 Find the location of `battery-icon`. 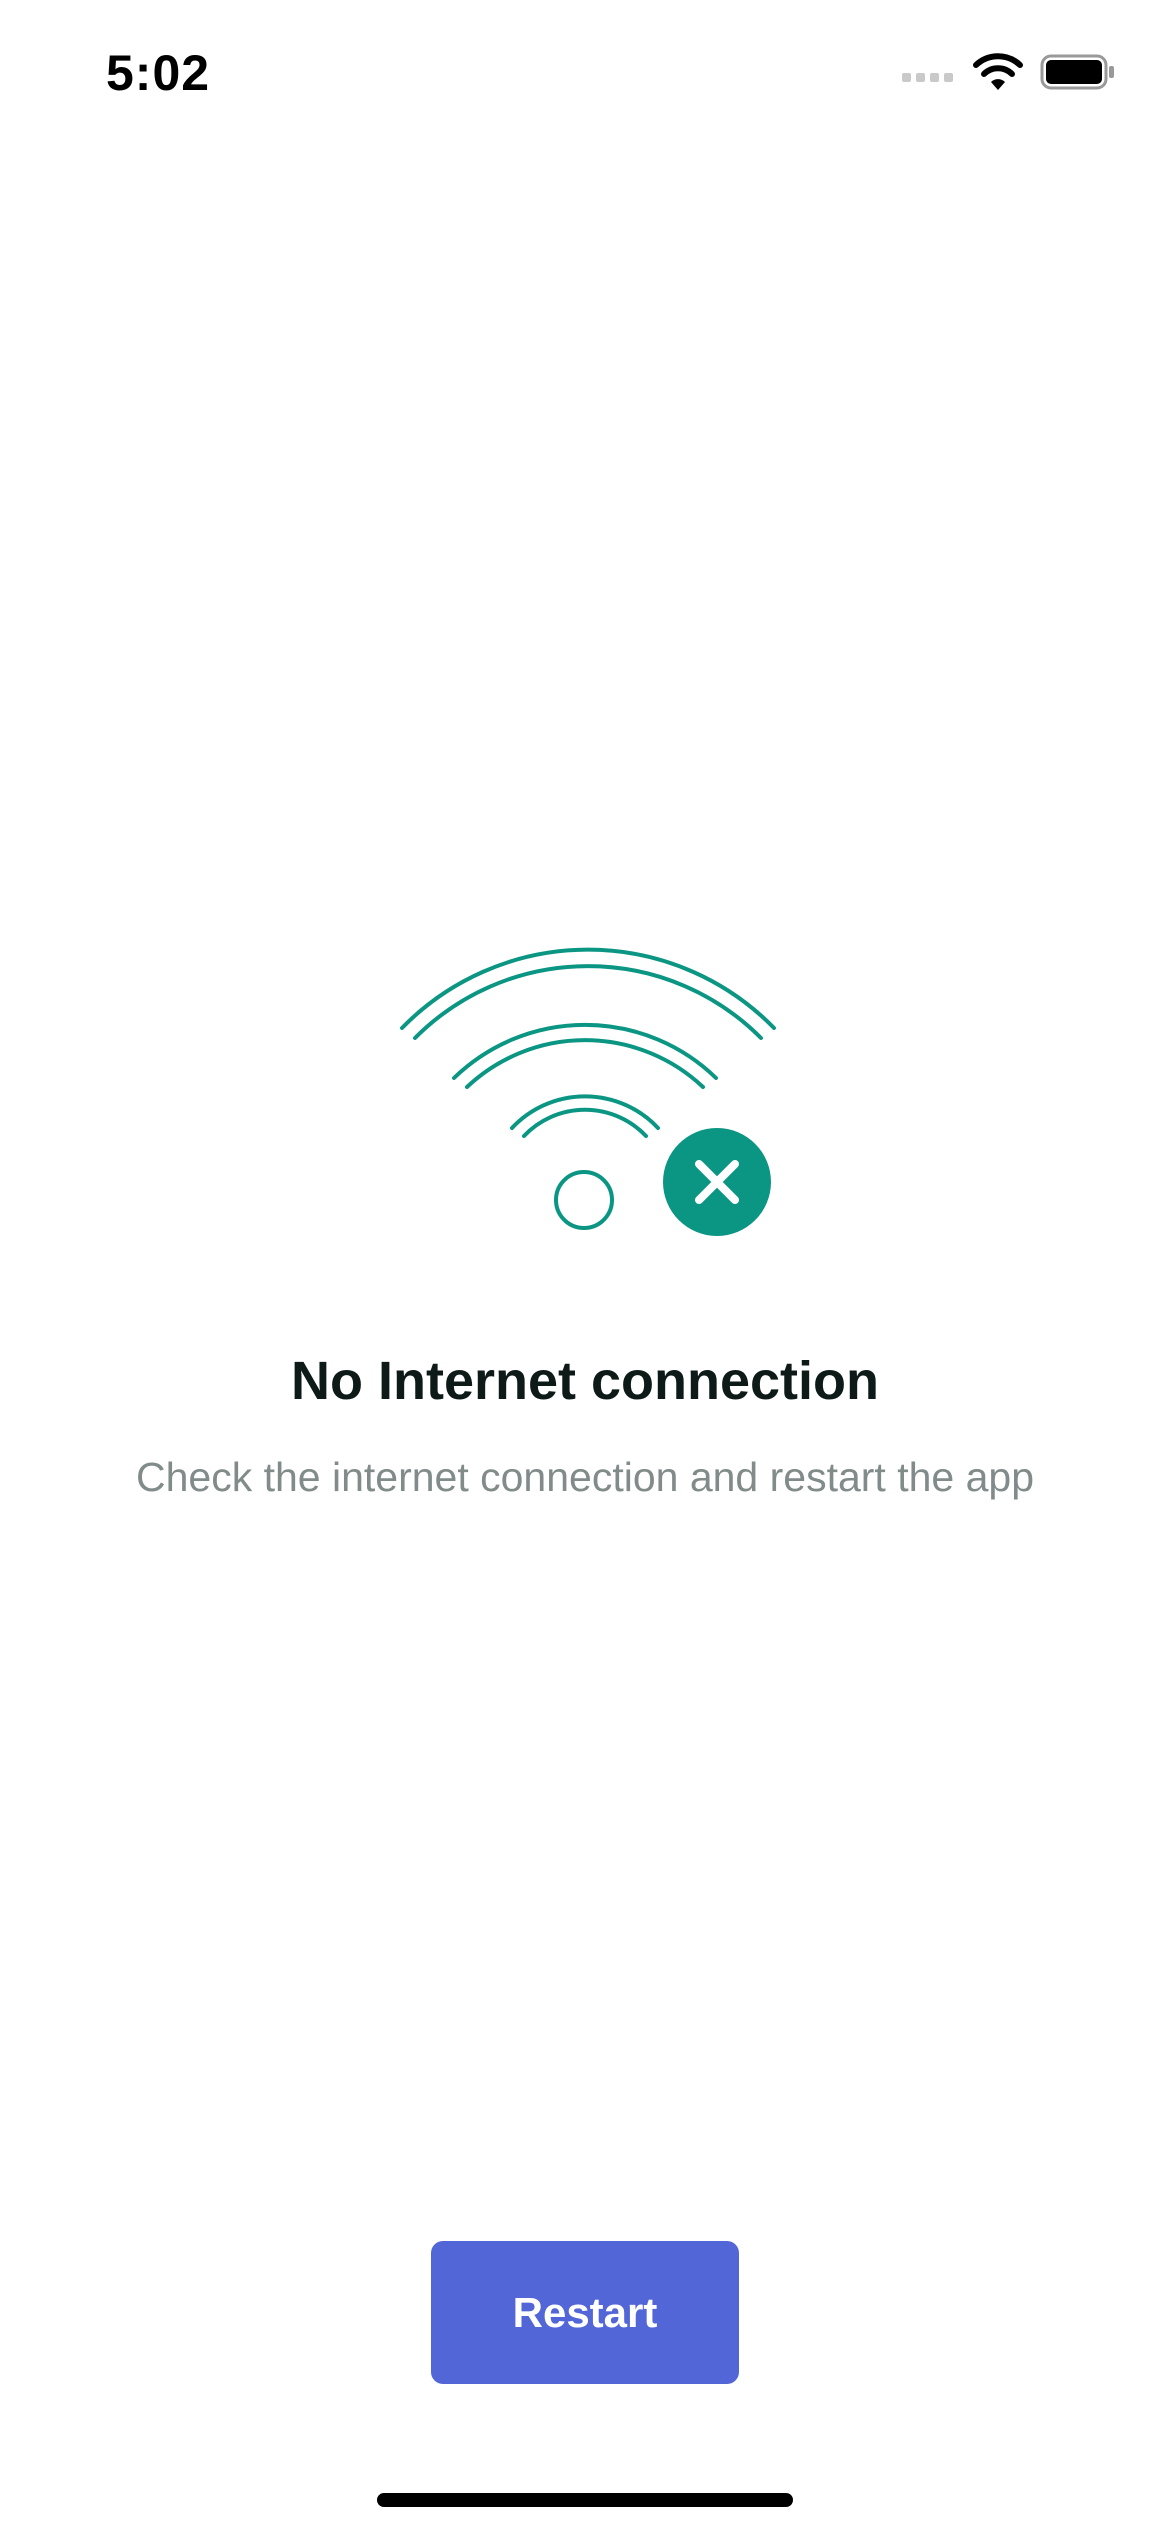

battery-icon is located at coordinates (1077, 72).